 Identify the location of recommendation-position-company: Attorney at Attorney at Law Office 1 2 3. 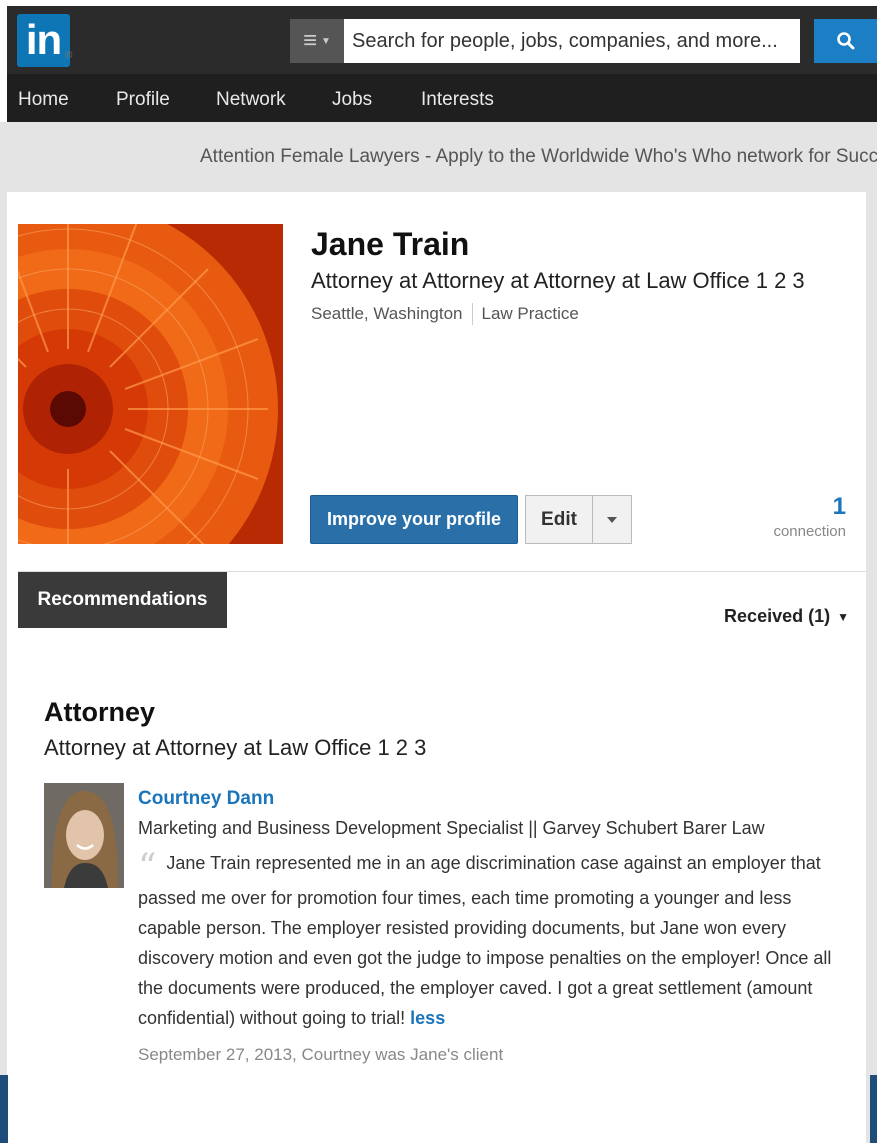
(235, 747).